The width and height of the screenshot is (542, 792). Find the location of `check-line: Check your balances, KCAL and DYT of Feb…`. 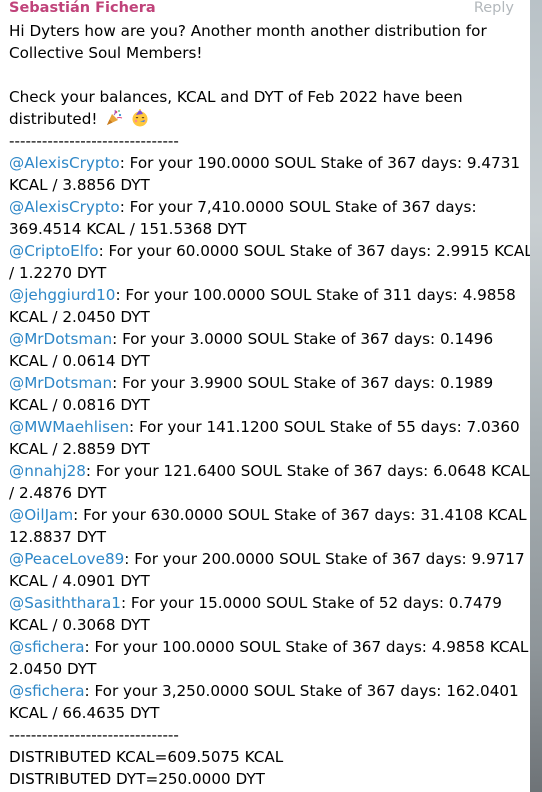

check-line: Check your balances, KCAL and DYT of Feb… is located at coordinates (236, 97).